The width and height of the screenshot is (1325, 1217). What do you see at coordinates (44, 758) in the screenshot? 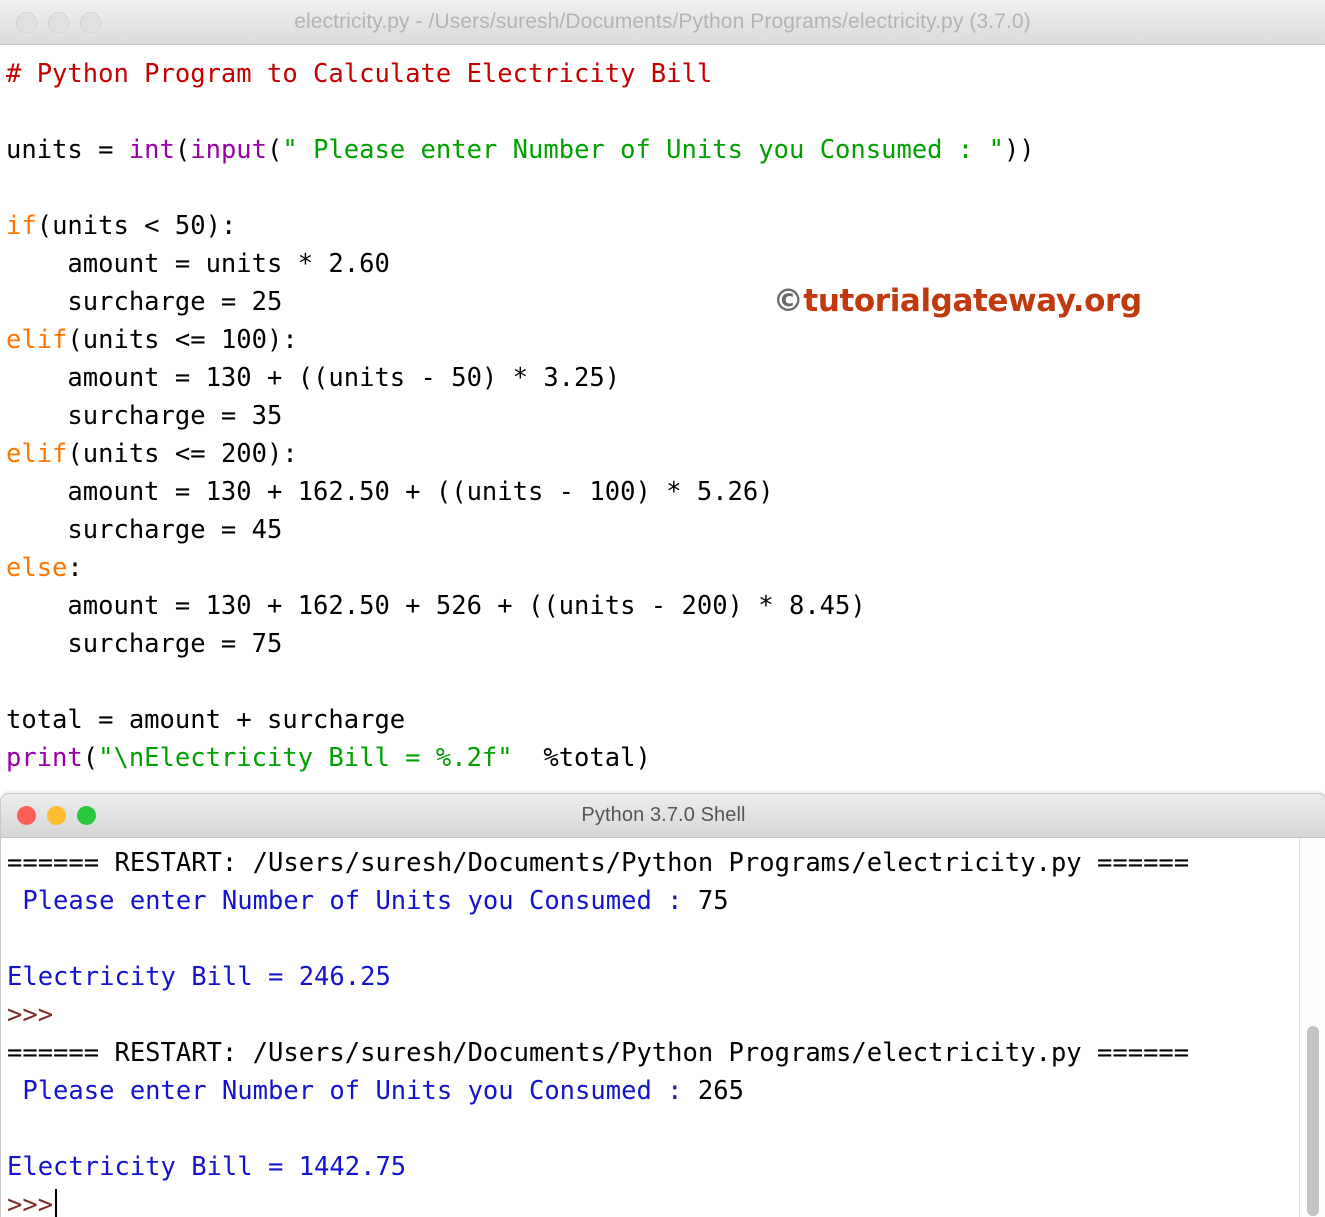
I see `code-line-token: print` at bounding box center [44, 758].